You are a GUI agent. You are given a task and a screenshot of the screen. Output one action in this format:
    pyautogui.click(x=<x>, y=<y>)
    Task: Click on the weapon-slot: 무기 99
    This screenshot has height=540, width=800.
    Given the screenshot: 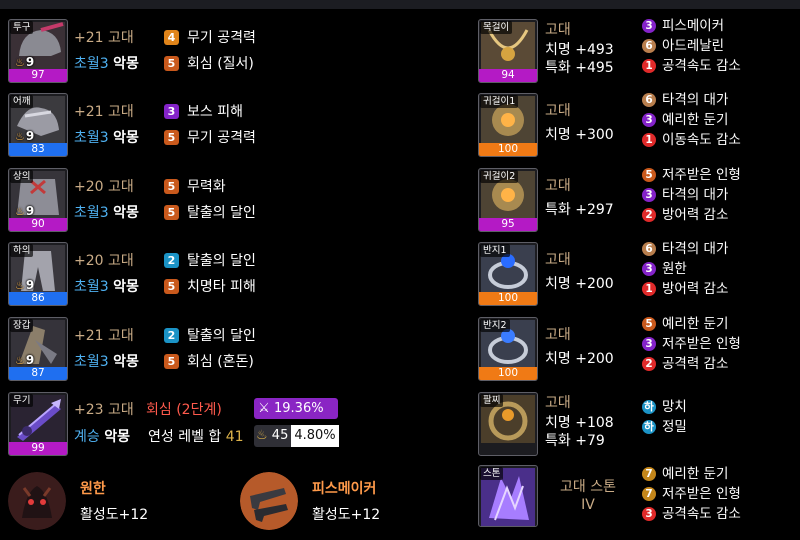 What is the action you would take?
    pyautogui.click(x=38, y=424)
    